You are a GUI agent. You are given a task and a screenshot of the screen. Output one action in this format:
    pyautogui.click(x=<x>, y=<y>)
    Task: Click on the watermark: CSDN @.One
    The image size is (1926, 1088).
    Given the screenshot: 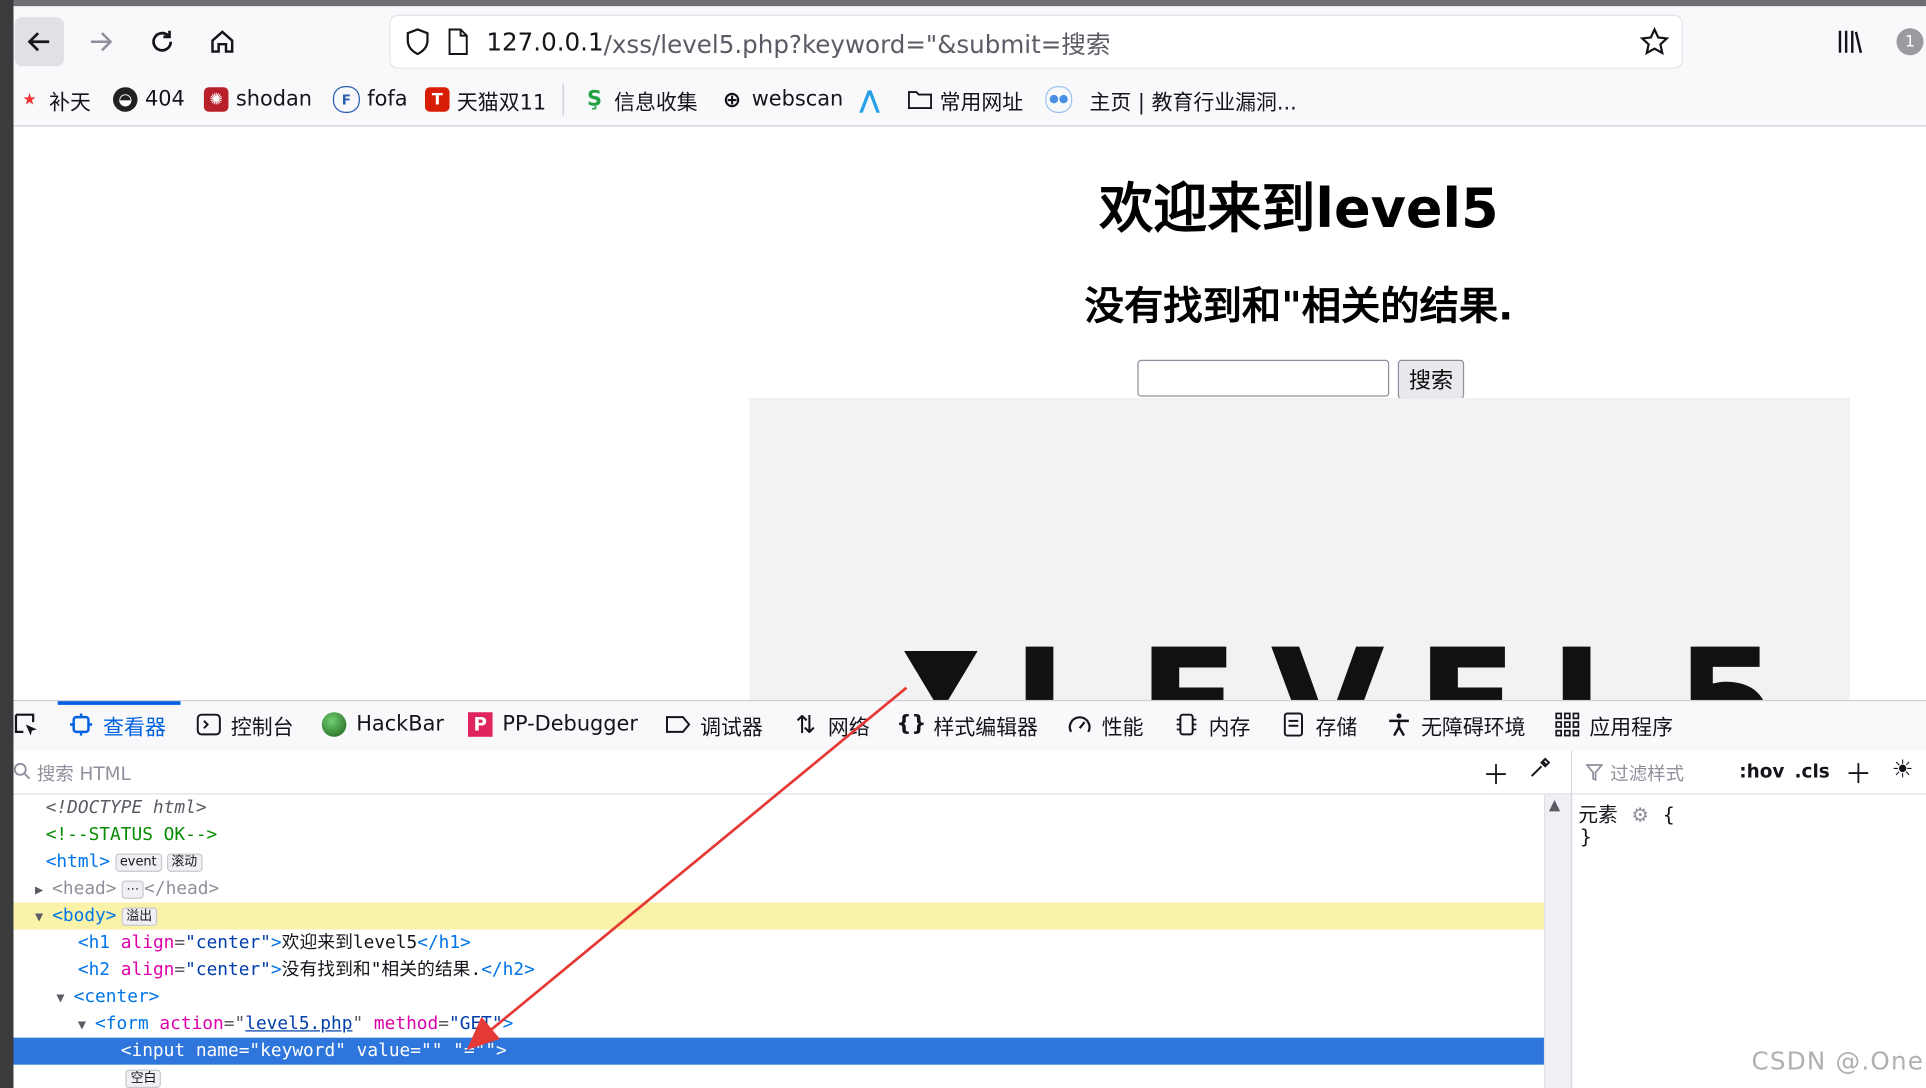 What is the action you would take?
    pyautogui.click(x=1838, y=1061)
    